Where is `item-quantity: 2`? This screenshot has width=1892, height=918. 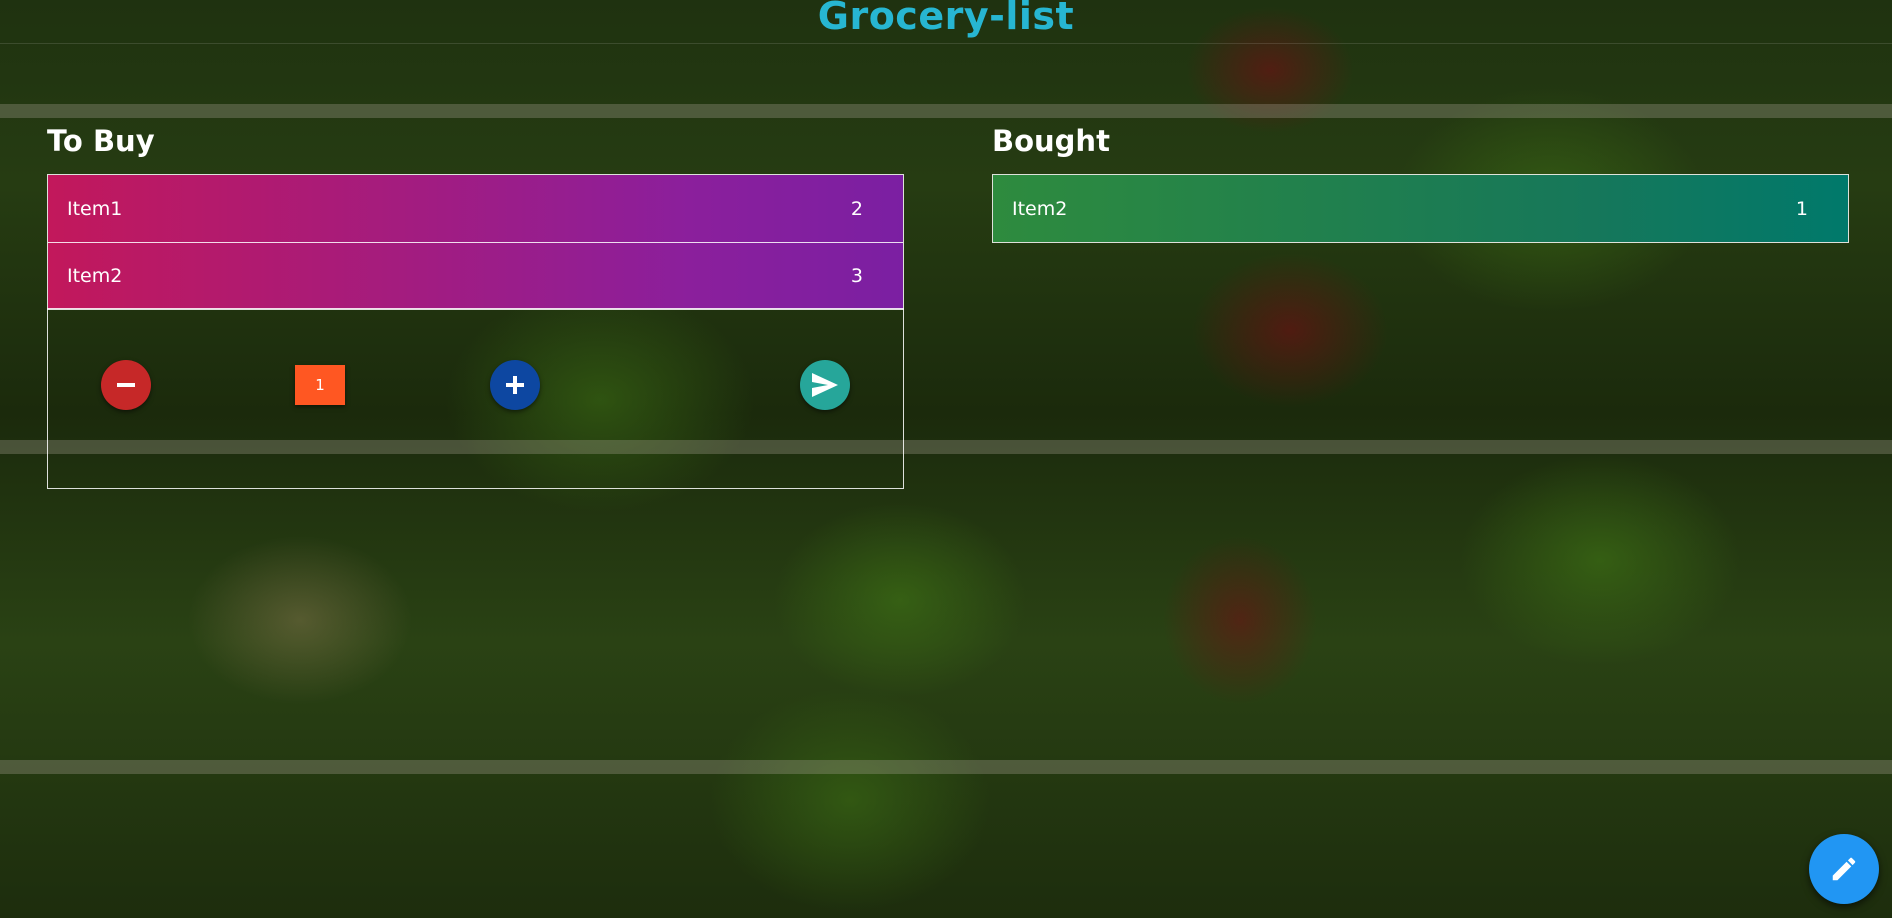
item-quantity: 2 is located at coordinates (856, 208).